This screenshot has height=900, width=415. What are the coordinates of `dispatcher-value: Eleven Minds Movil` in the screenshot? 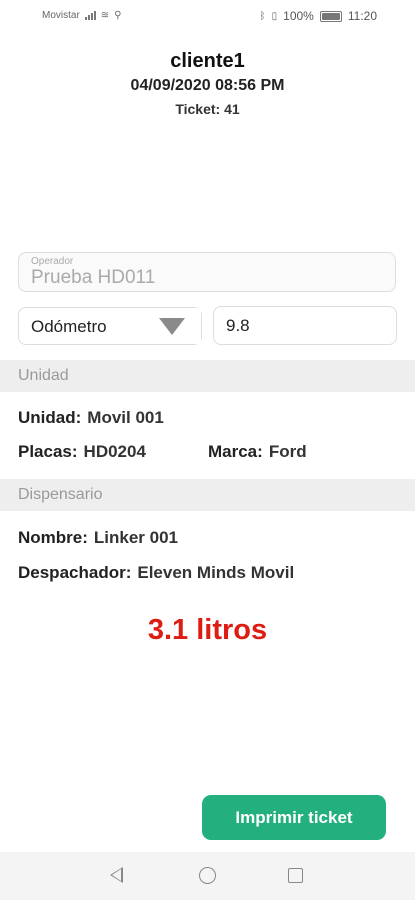 It's located at (216, 572).